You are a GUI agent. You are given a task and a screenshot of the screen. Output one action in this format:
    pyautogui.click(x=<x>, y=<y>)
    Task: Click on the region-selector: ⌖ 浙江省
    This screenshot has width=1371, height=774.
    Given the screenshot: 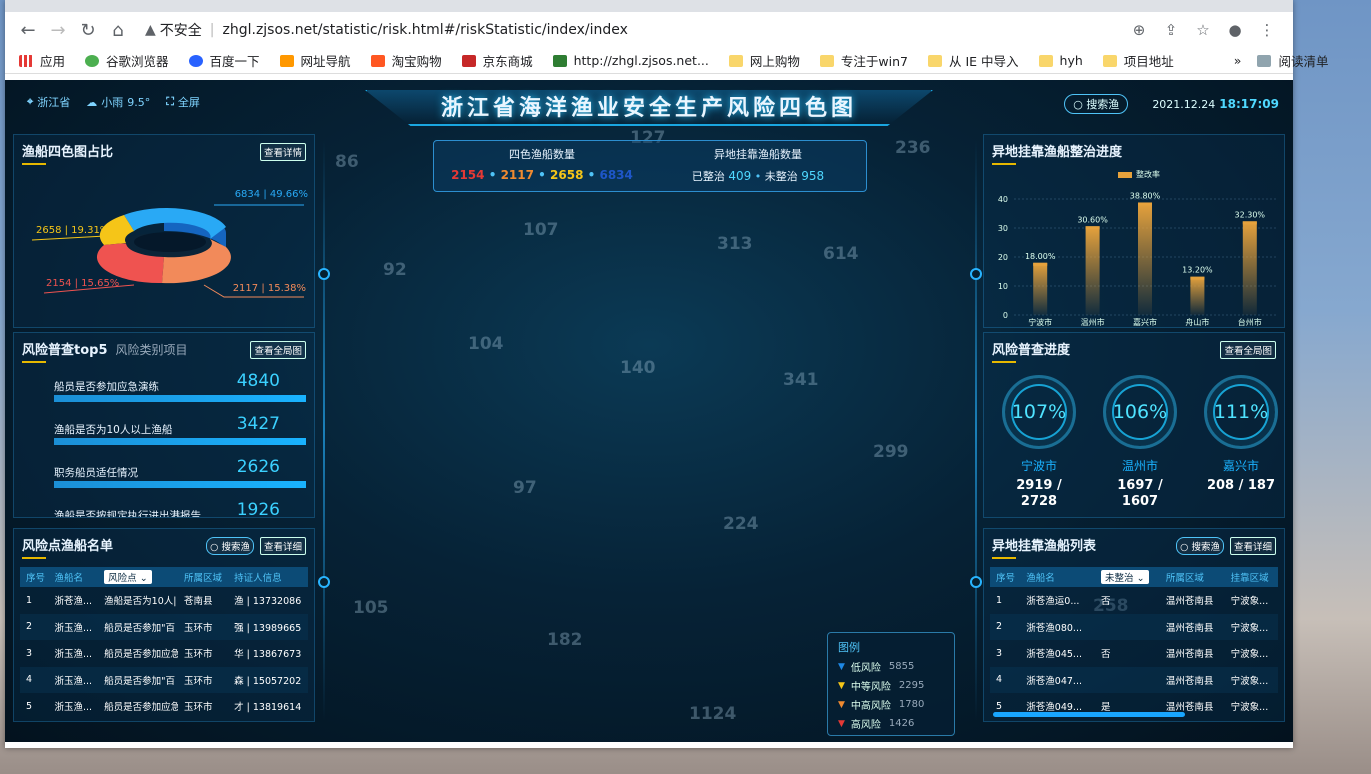 What is the action you would take?
    pyautogui.click(x=48, y=102)
    